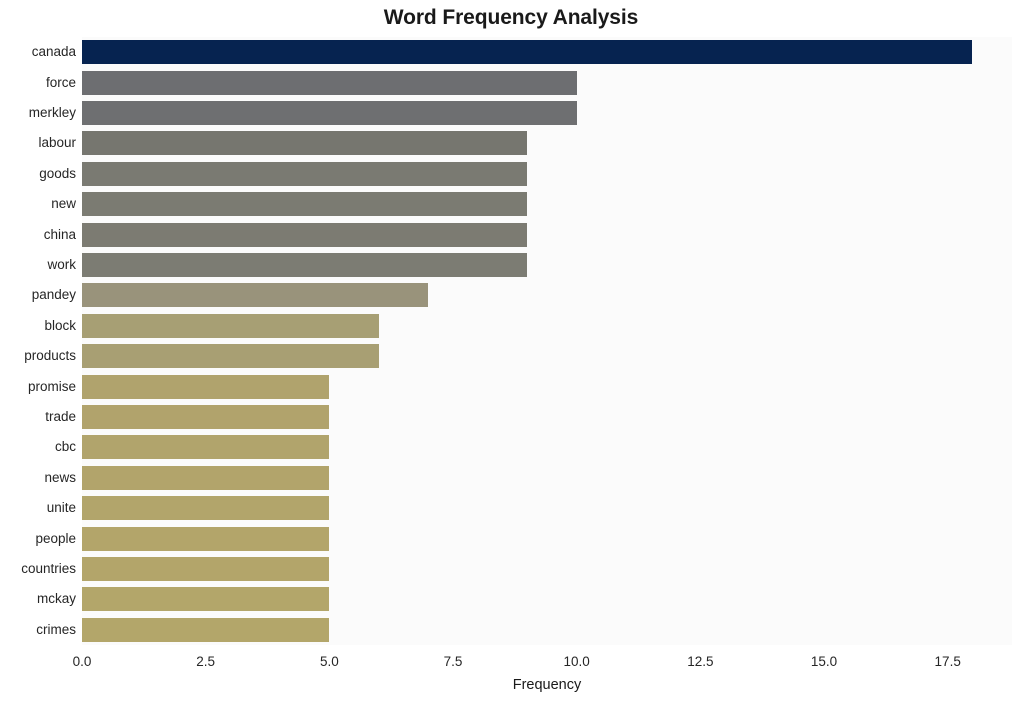 This screenshot has width=1022, height=701. Describe the element at coordinates (576, 661) in the screenshot. I see `x-axis-tick-4: 10.0` at that location.